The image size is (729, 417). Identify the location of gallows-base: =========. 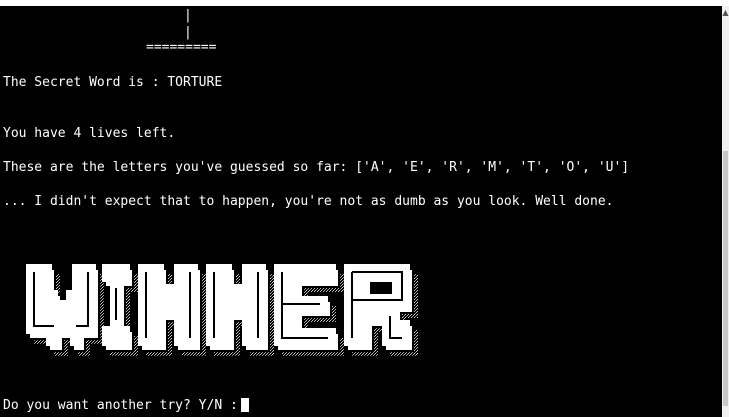
(181, 47).